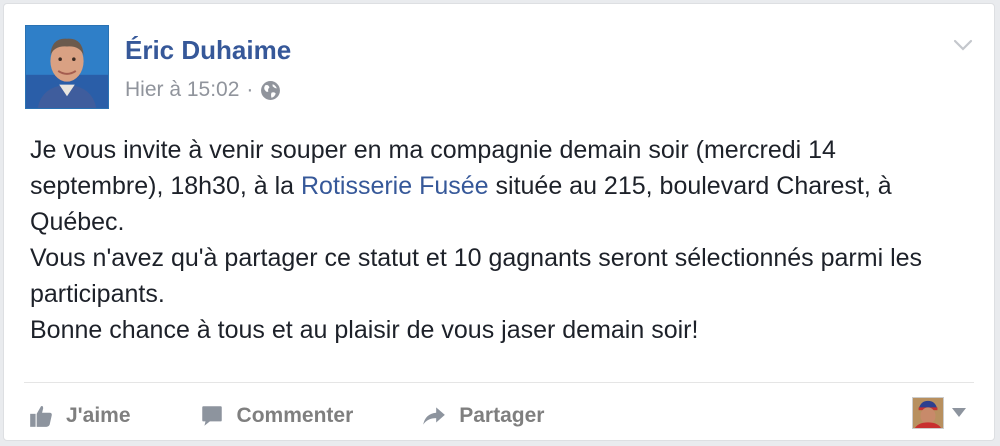 This screenshot has width=1000, height=446. Describe the element at coordinates (208, 50) in the screenshot. I see `author-name: Éric Duhaime` at that location.